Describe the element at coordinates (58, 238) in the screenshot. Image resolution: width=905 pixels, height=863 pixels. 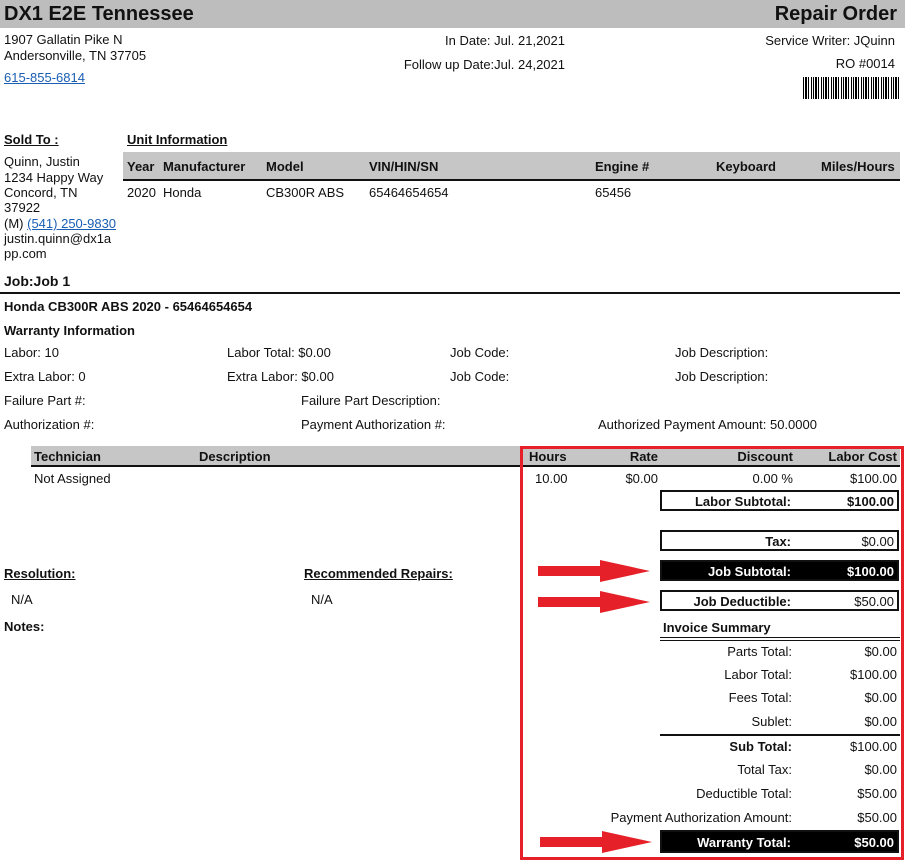
I see `sold-to-email-1: justin.quinn@dx1a` at that location.